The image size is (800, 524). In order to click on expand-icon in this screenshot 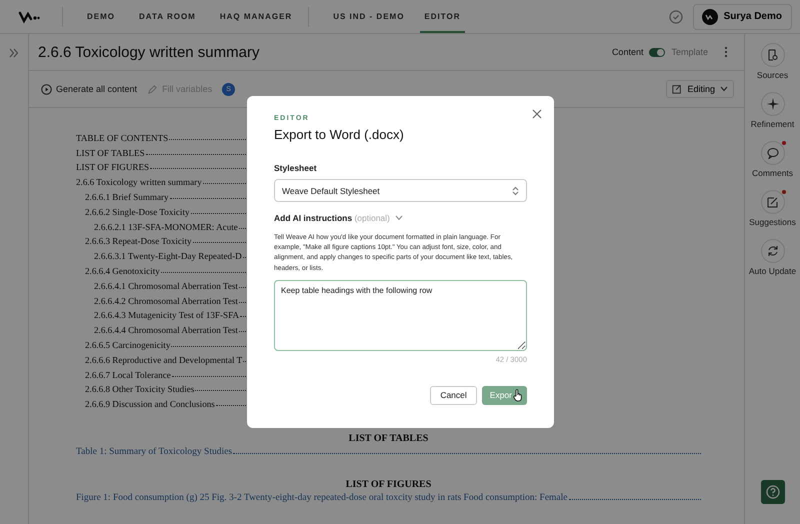, I will do `click(14, 53)`.